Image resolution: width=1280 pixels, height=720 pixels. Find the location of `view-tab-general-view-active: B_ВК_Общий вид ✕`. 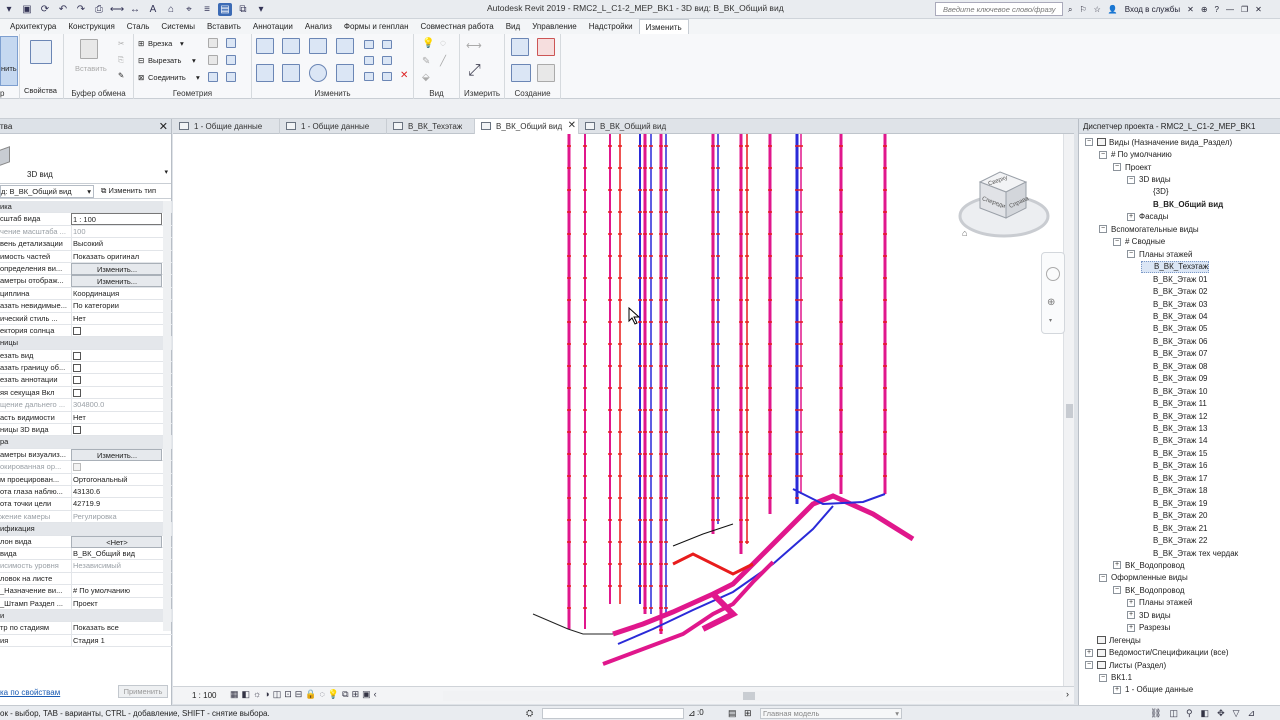

view-tab-general-view-active: B_ВК_Общий вид ✕ is located at coordinates (527, 126).